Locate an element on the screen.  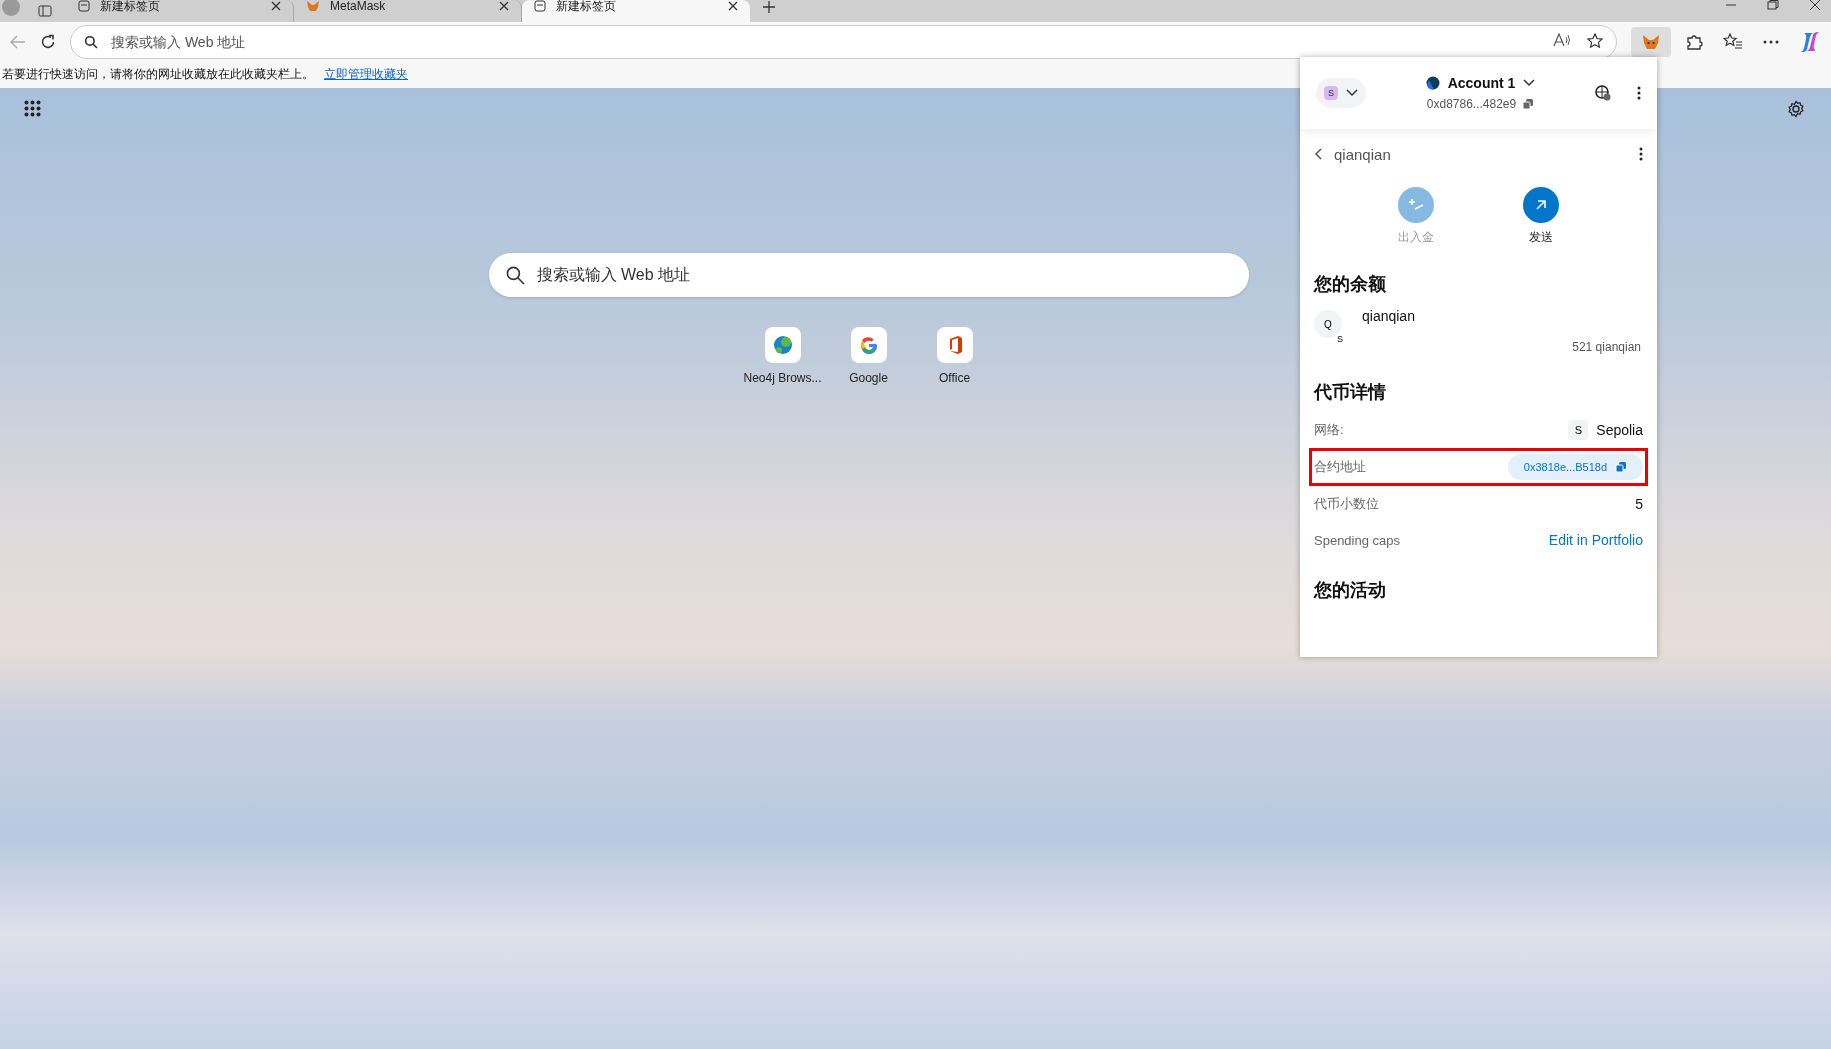
account-address: 0xd8786...482e9 is located at coordinates (1471, 104).